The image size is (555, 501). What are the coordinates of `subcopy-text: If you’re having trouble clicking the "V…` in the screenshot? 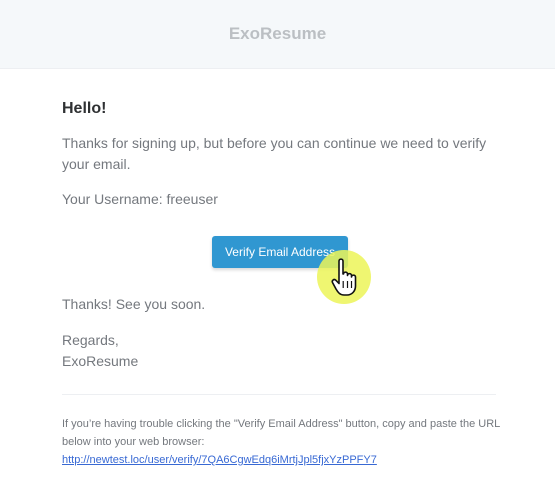 It's located at (282, 442).